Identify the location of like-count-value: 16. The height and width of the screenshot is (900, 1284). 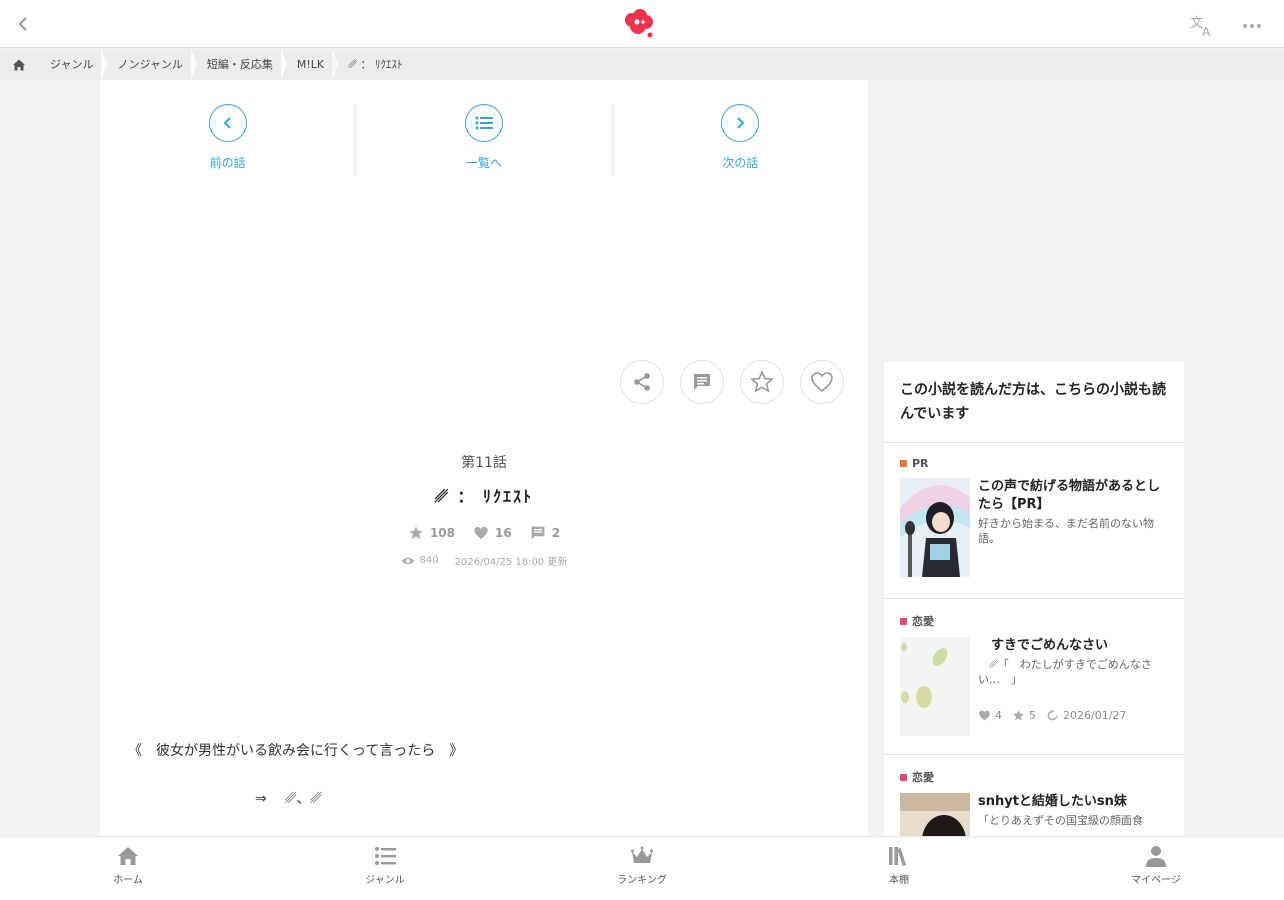
(503, 533).